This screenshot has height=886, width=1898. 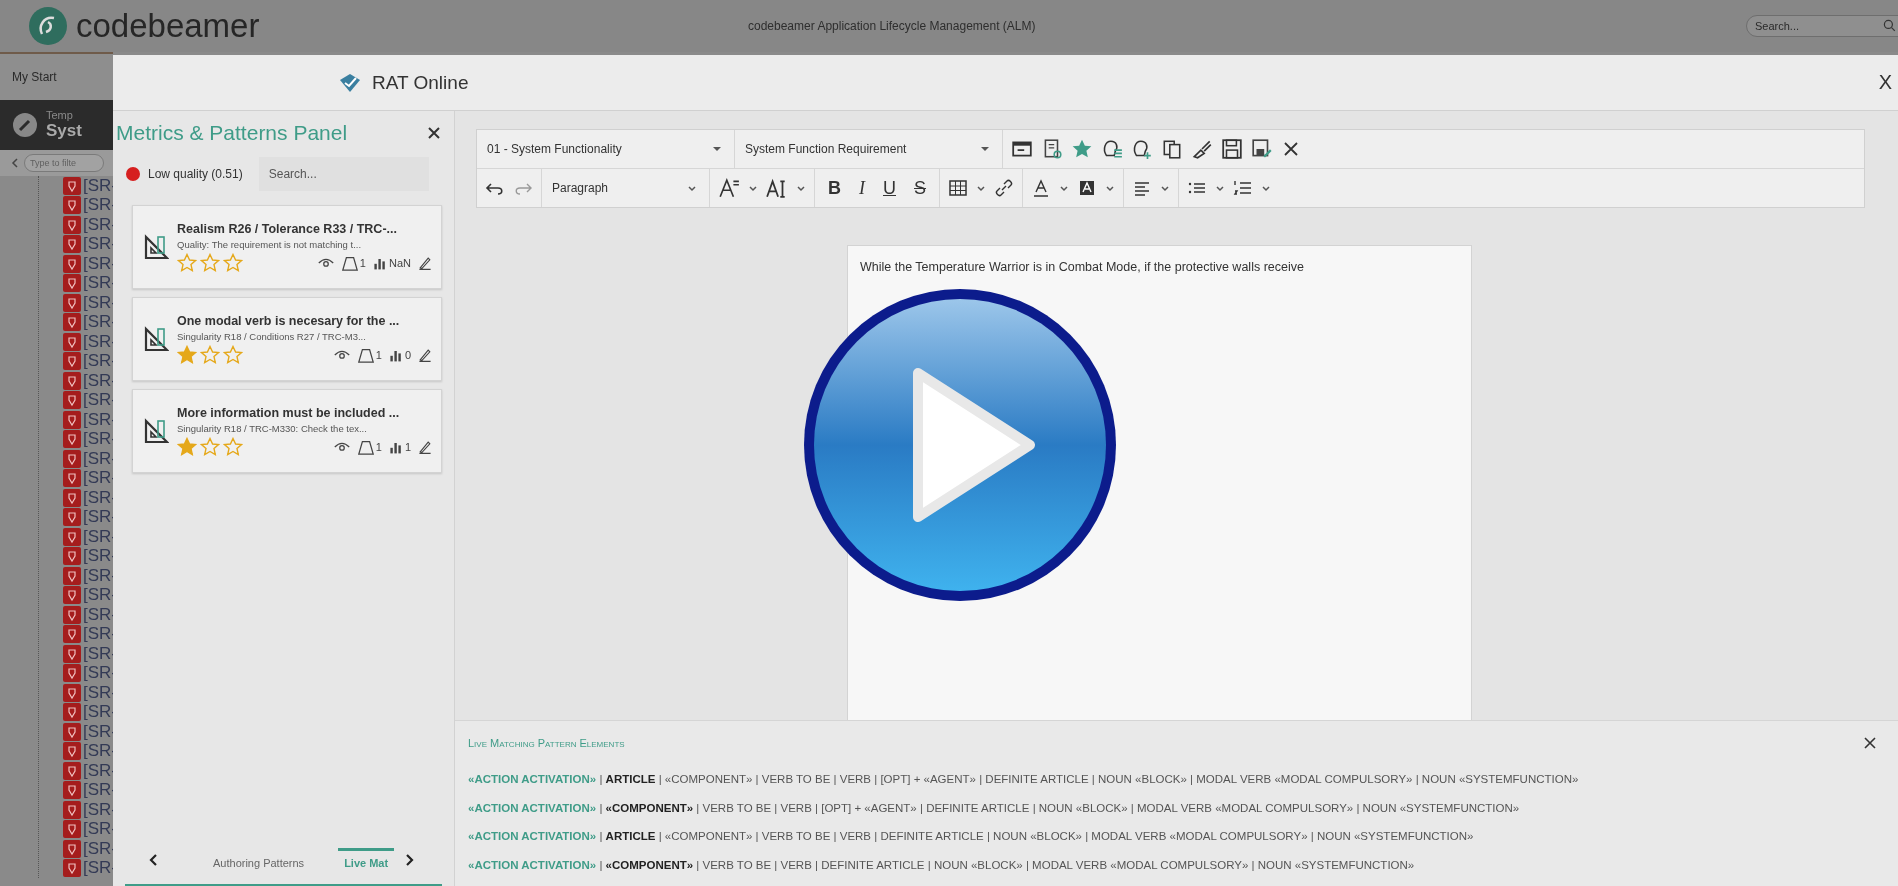 I want to click on chevron-left-icon, so click(x=153, y=860).